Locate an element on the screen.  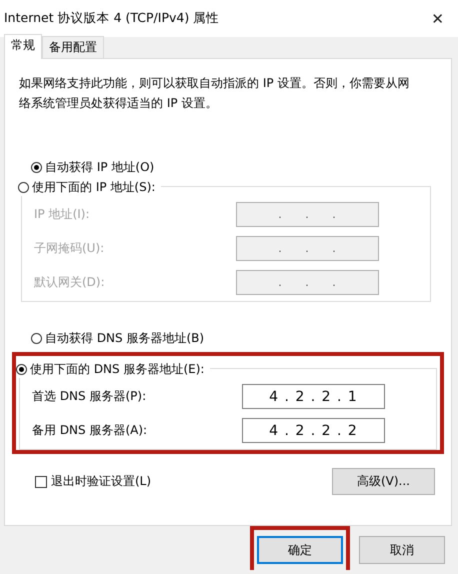
field-label: 首选 DNS 服务器(P): is located at coordinates (89, 396).